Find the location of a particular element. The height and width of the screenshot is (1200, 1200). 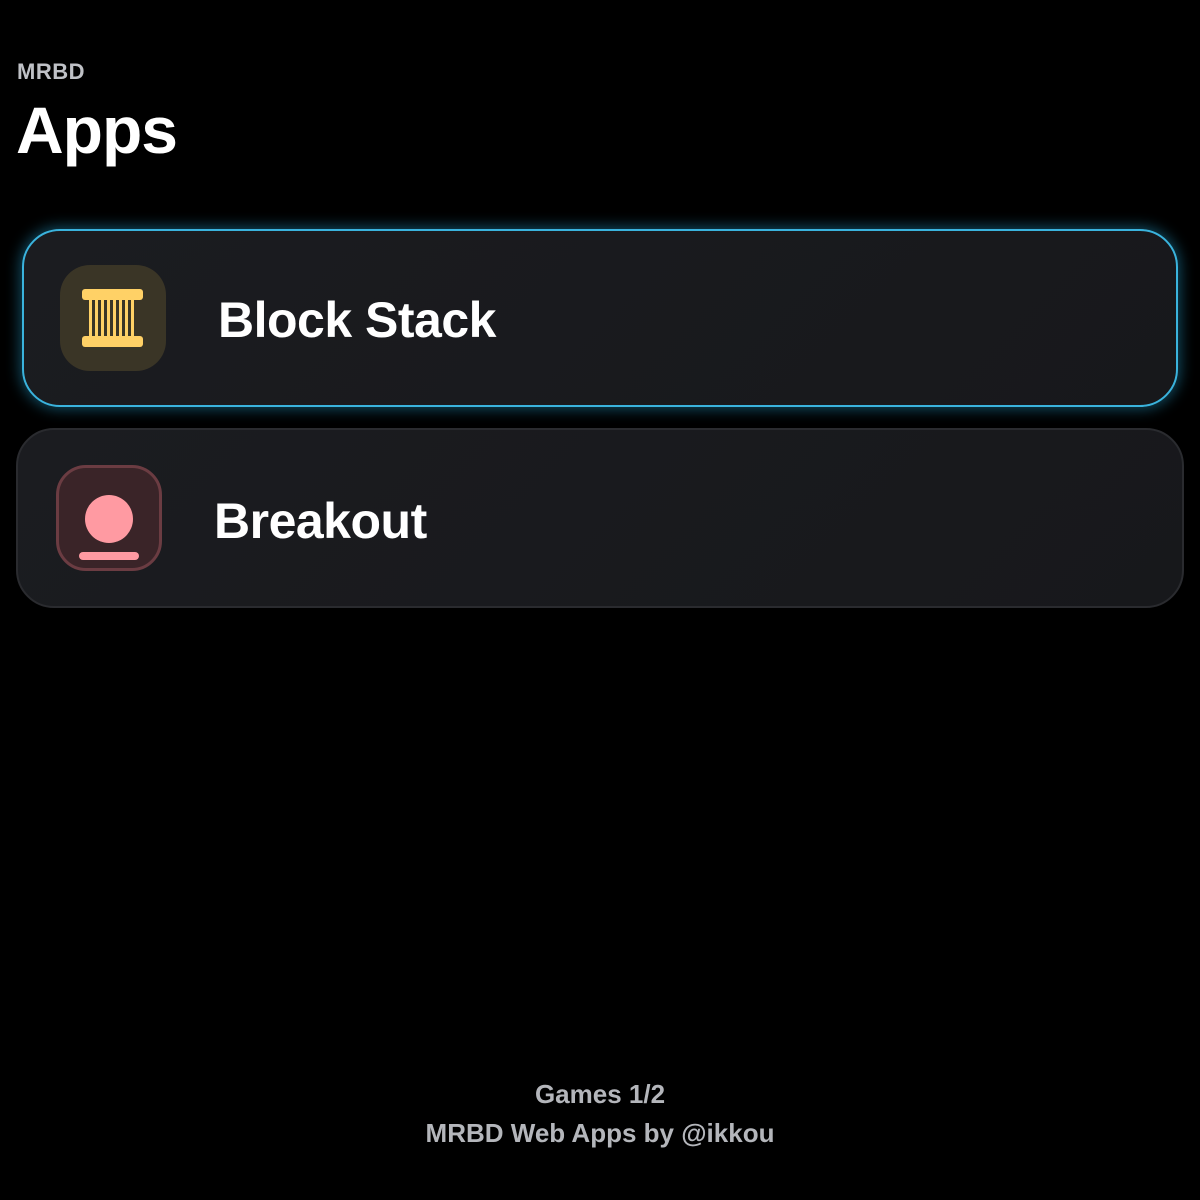

app-label: Block Stack is located at coordinates (357, 320).